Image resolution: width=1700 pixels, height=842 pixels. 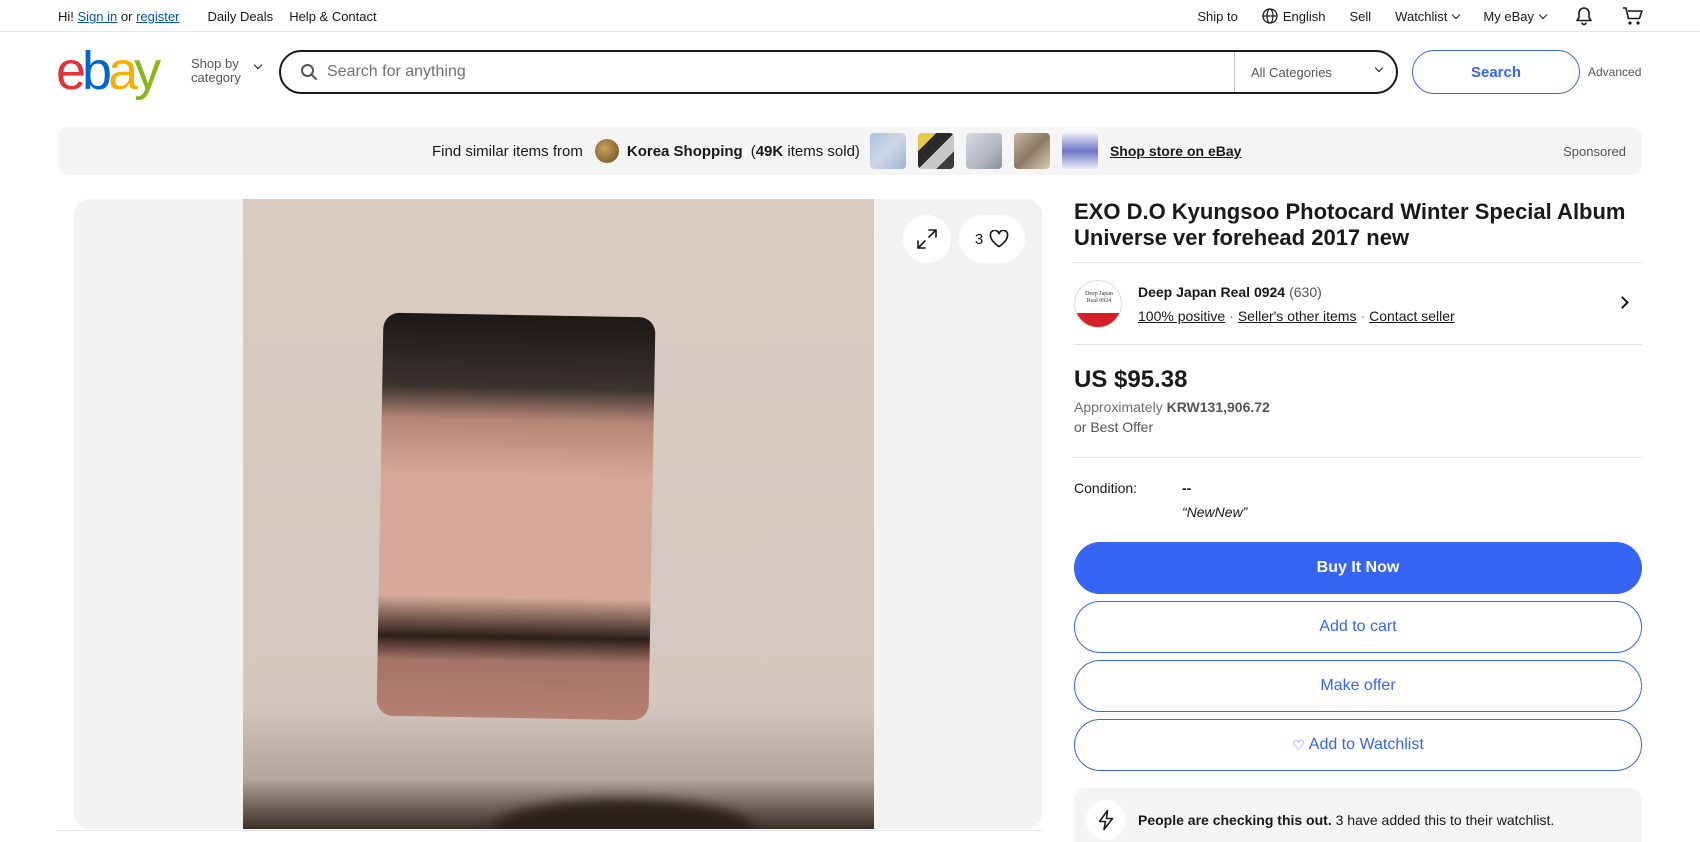 I want to click on sell-link: Sell, so click(x=1360, y=16).